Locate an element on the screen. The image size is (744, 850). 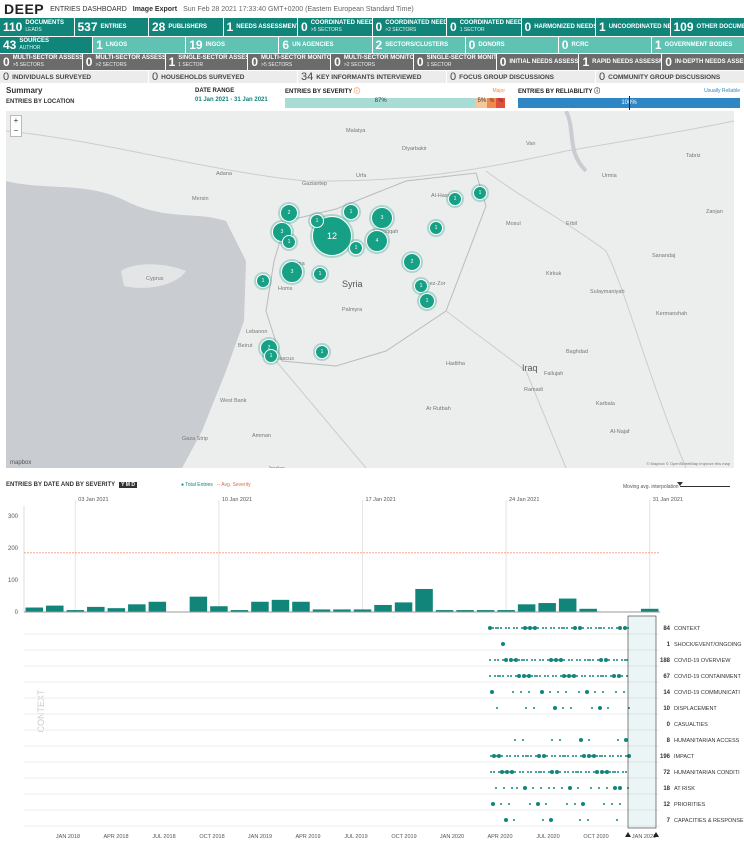
severity-segment-minor: 87% is located at coordinates (381, 103).